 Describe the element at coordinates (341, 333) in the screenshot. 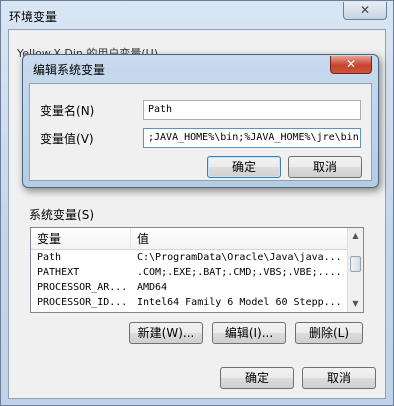

I see `delete-button-access-key: (L)` at that location.